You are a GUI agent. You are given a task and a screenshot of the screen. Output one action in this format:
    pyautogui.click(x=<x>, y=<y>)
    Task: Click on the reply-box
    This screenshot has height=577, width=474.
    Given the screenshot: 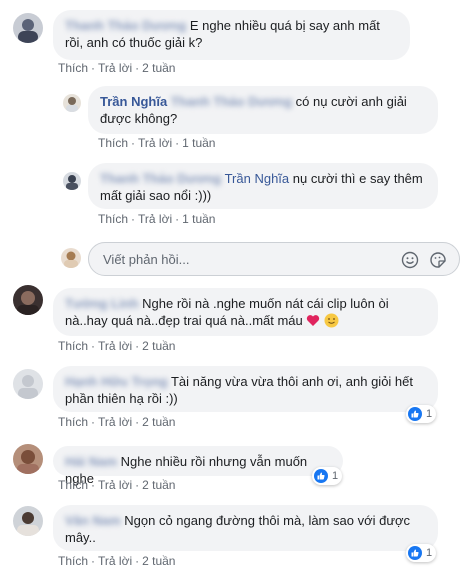 What is the action you would take?
    pyautogui.click(x=274, y=259)
    